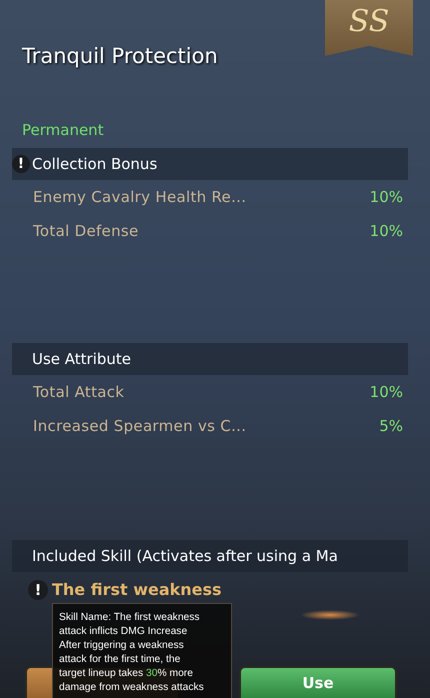 The width and height of the screenshot is (430, 698). Describe the element at coordinates (142, 650) in the screenshot. I see `skill-tooltip: Skill Name: The first weakness attack inflicts DMG Increase After triggering a weakness attack for the first time, the target lineup takes 30% more damage from weakness attacks` at that location.